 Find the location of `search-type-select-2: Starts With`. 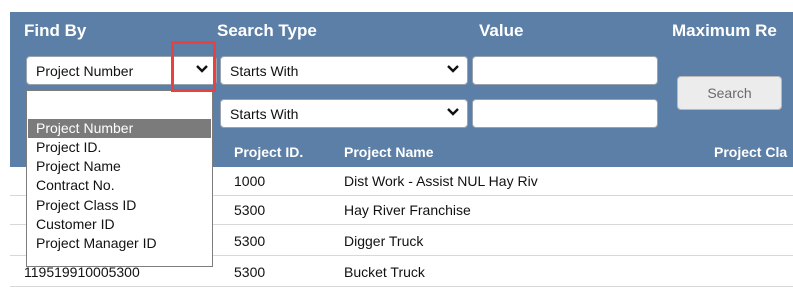

search-type-select-2: Starts With is located at coordinates (344, 113).